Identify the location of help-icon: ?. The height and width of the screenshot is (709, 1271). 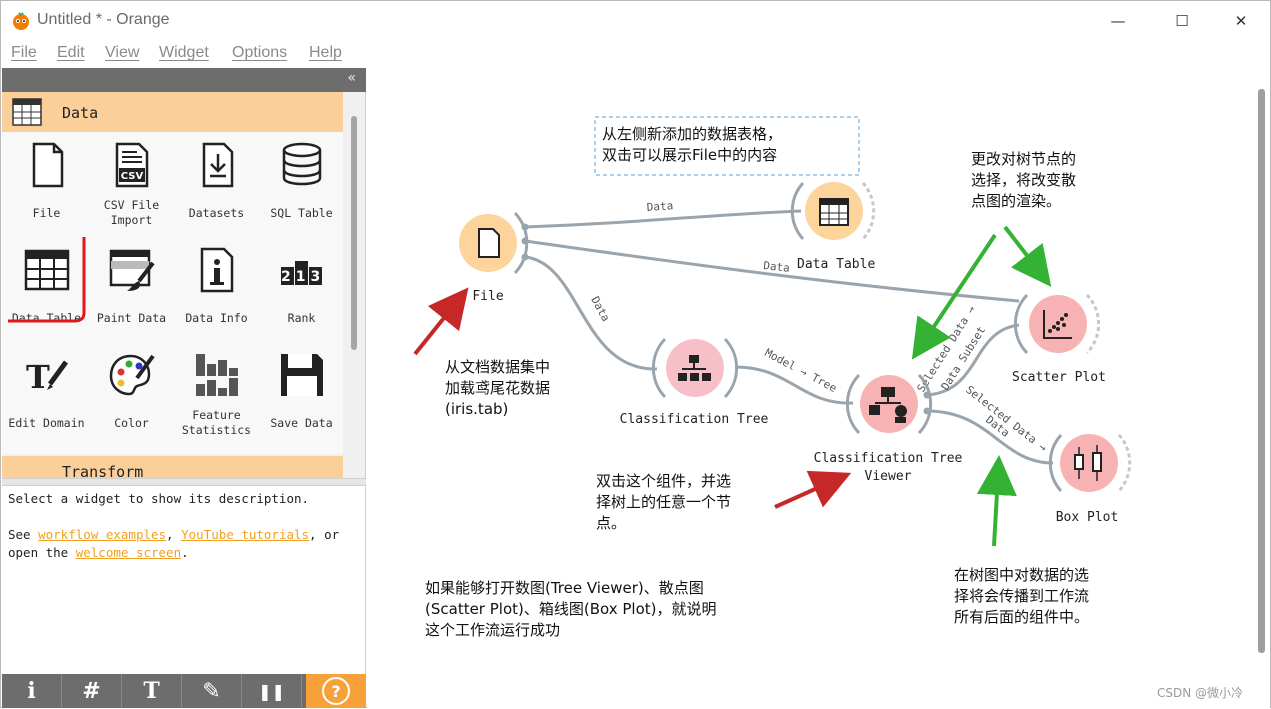
(336, 691).